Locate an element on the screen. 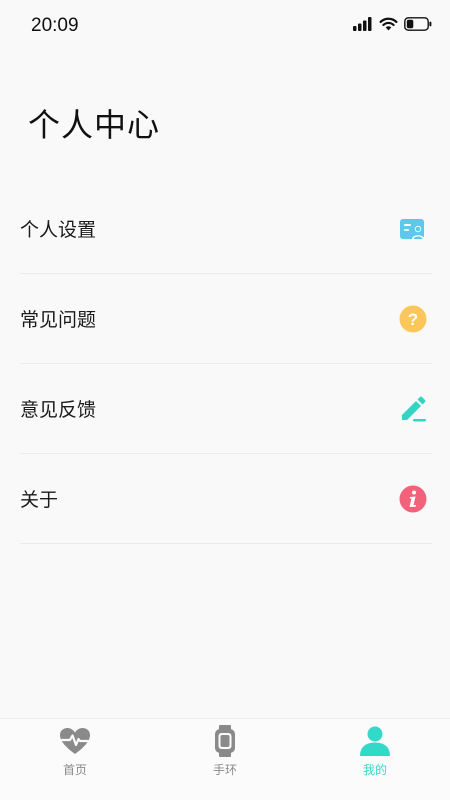 This screenshot has height=800, width=450. menu-item-feedback: 意见反馈 is located at coordinates (226, 409).